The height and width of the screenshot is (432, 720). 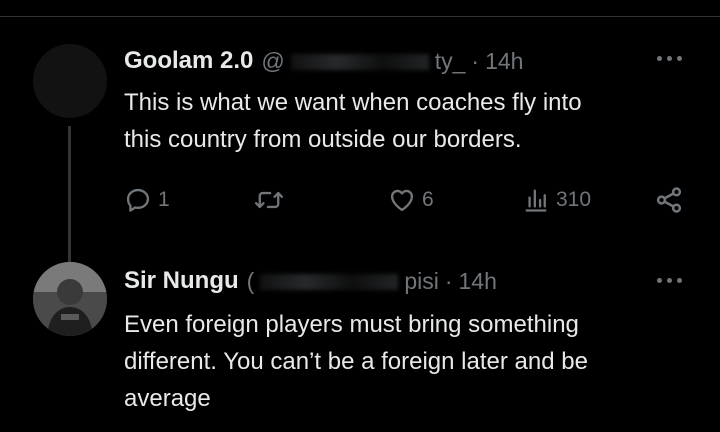 I want to click on handle-prefix: @, so click(x=273, y=60).